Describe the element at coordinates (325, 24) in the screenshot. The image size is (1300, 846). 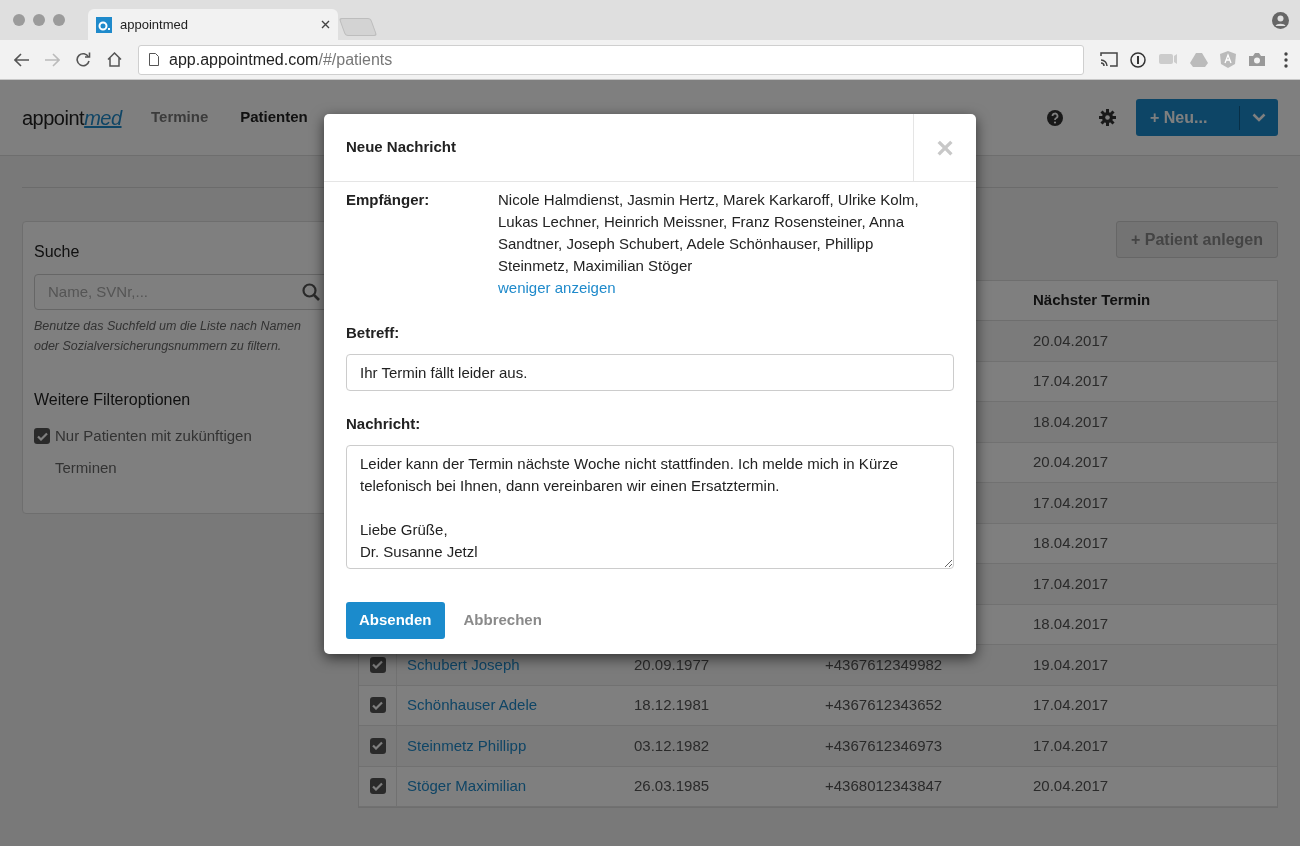
I see `close-tab-icon` at that location.